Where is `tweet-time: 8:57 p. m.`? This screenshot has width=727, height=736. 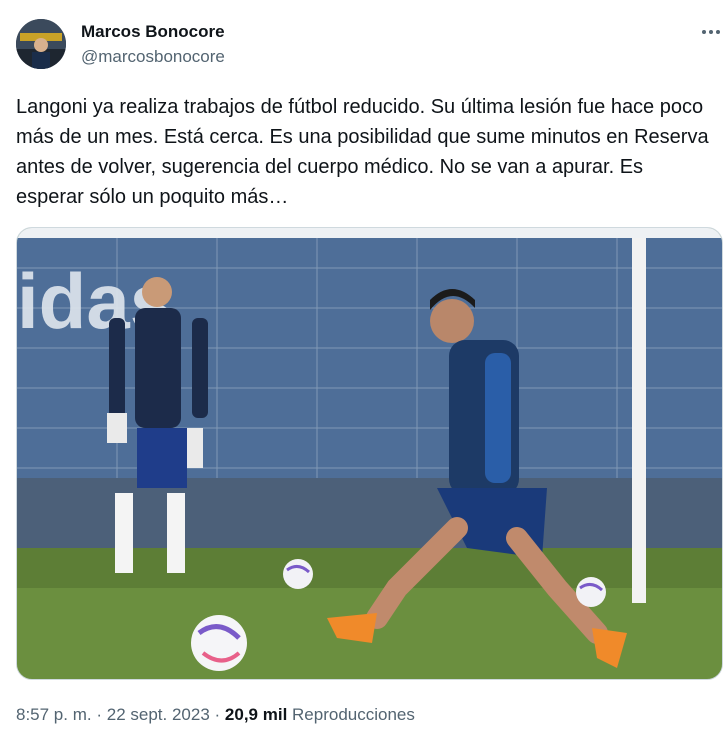
tweet-time: 8:57 p. m. is located at coordinates (54, 714).